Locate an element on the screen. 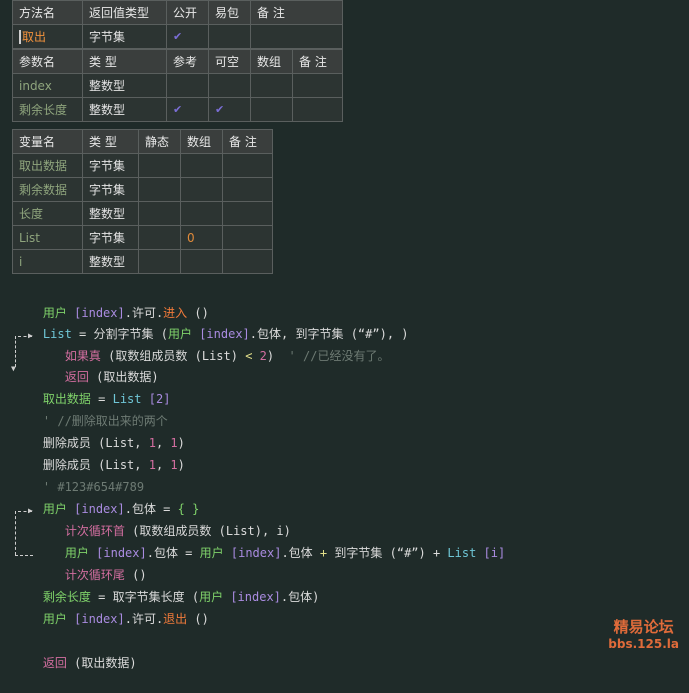 This screenshot has height=693, width=689. param-name: 剩余长度 is located at coordinates (47, 109).